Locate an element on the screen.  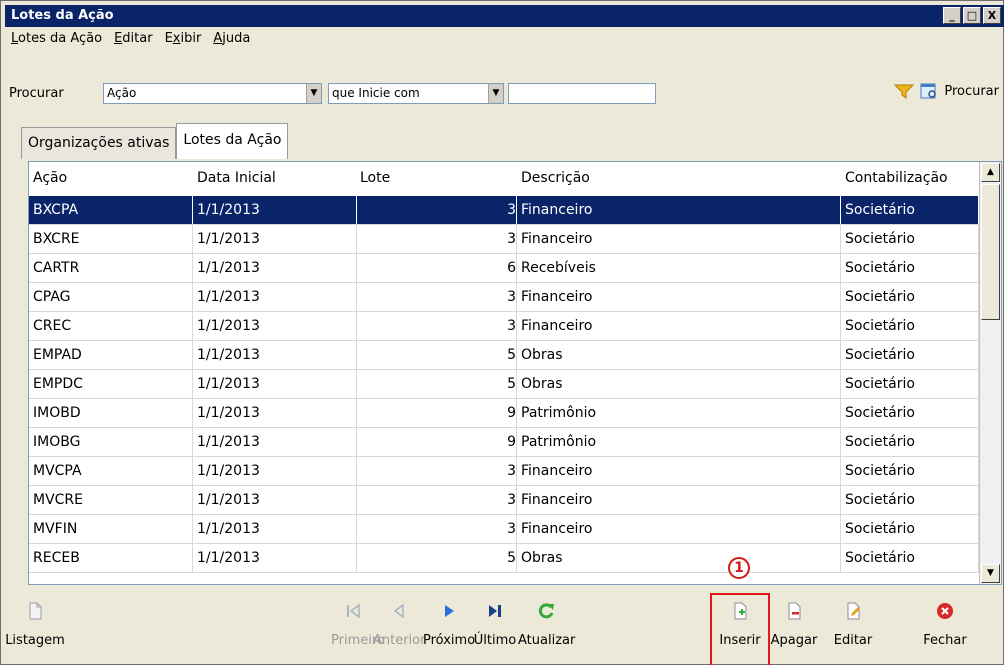
table-row: CREC 1/1/2013 3 Financeiro Societário is located at coordinates (504, 326).